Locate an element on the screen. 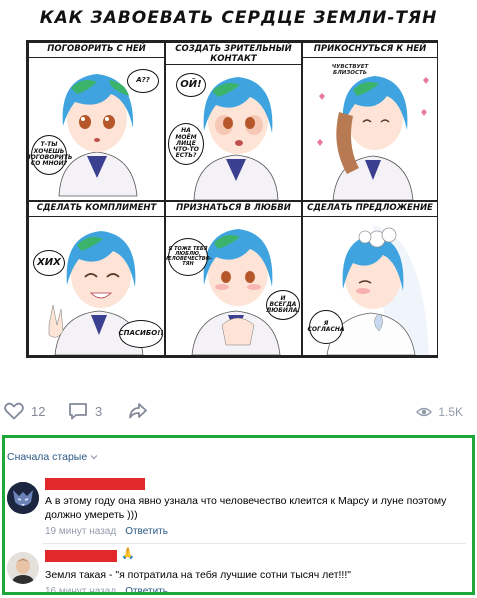  person-avatar-icon is located at coordinates (23, 568).